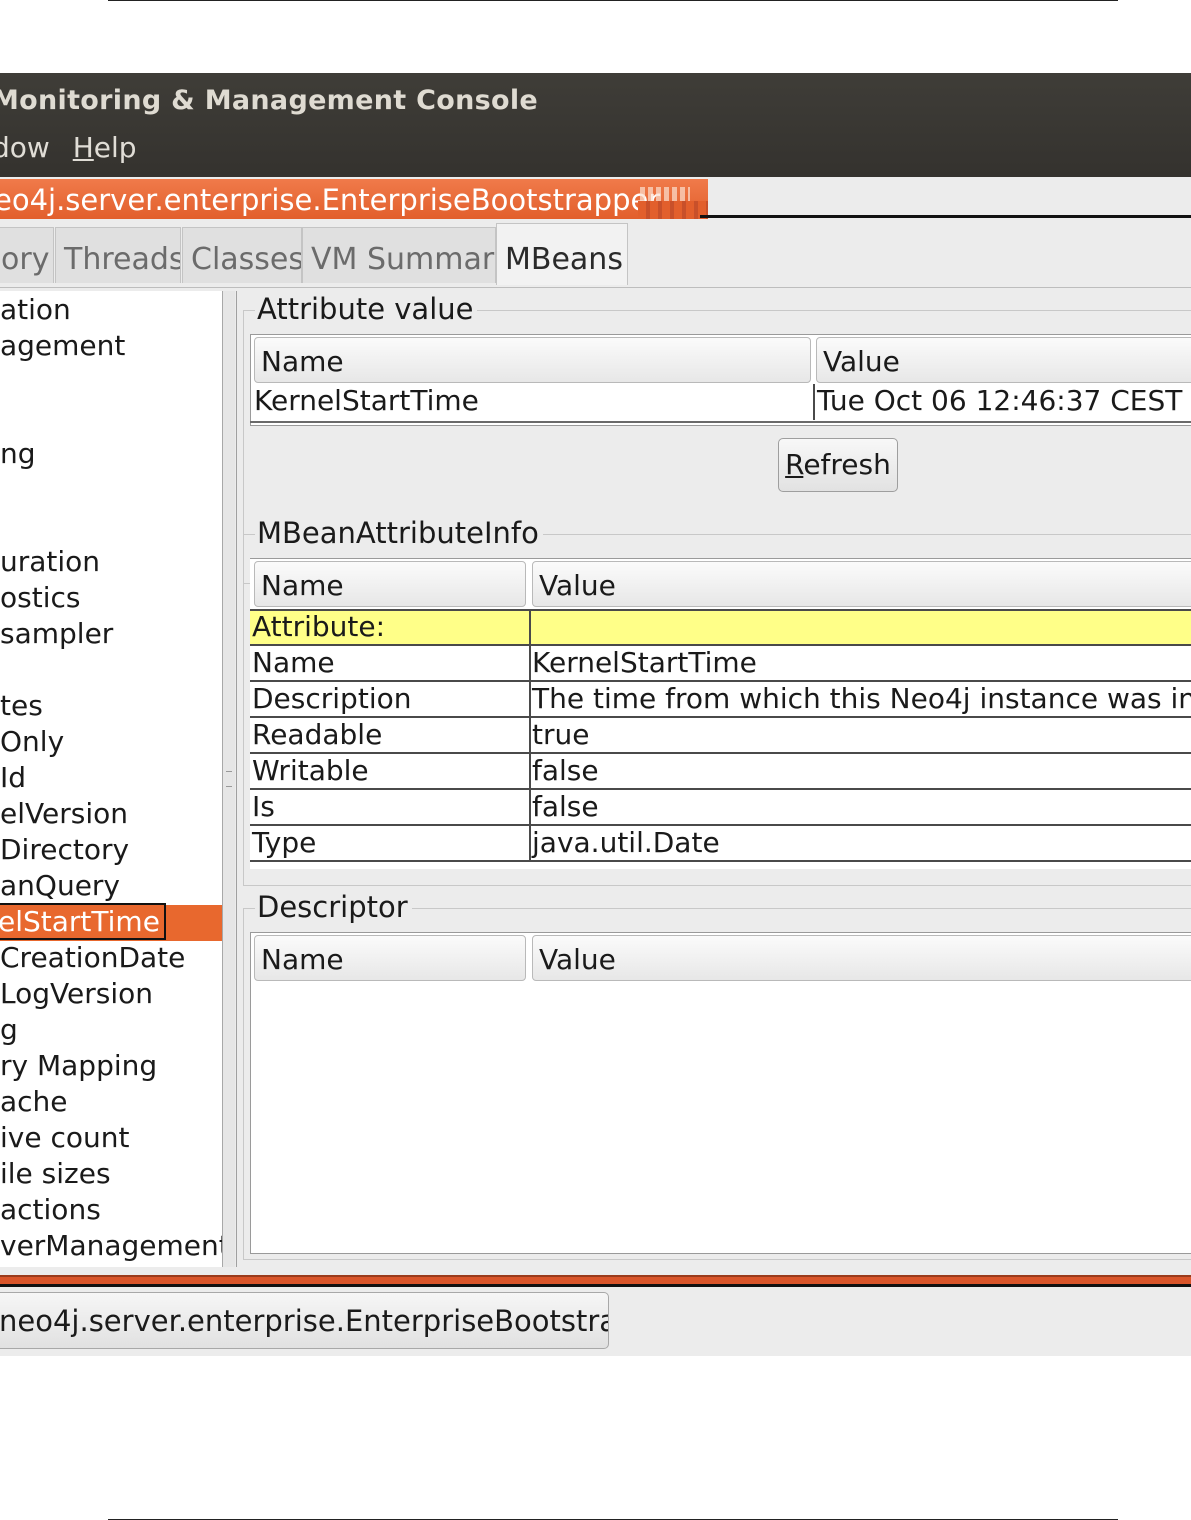 The height and width of the screenshot is (1520, 1191). Describe the element at coordinates (34, 1103) in the screenshot. I see `tree-item: ache` at that location.